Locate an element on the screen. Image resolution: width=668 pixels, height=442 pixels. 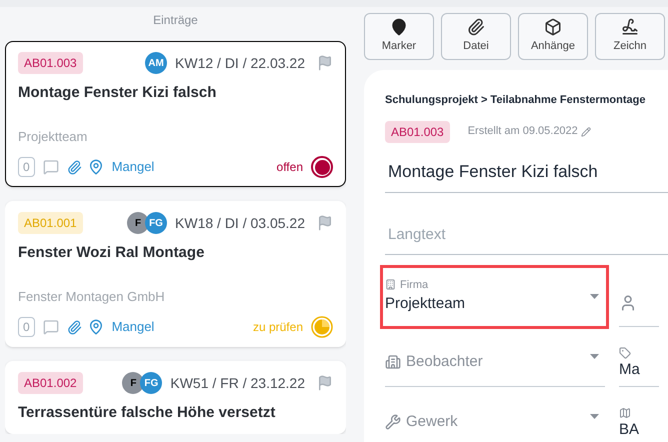
list-header: Einträge is located at coordinates (175, 20).